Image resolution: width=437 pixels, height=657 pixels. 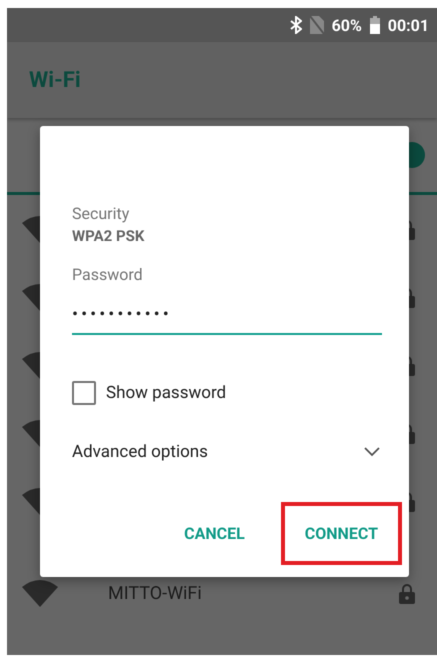 What do you see at coordinates (408, 25) in the screenshot?
I see `clock-time: 00:01` at bounding box center [408, 25].